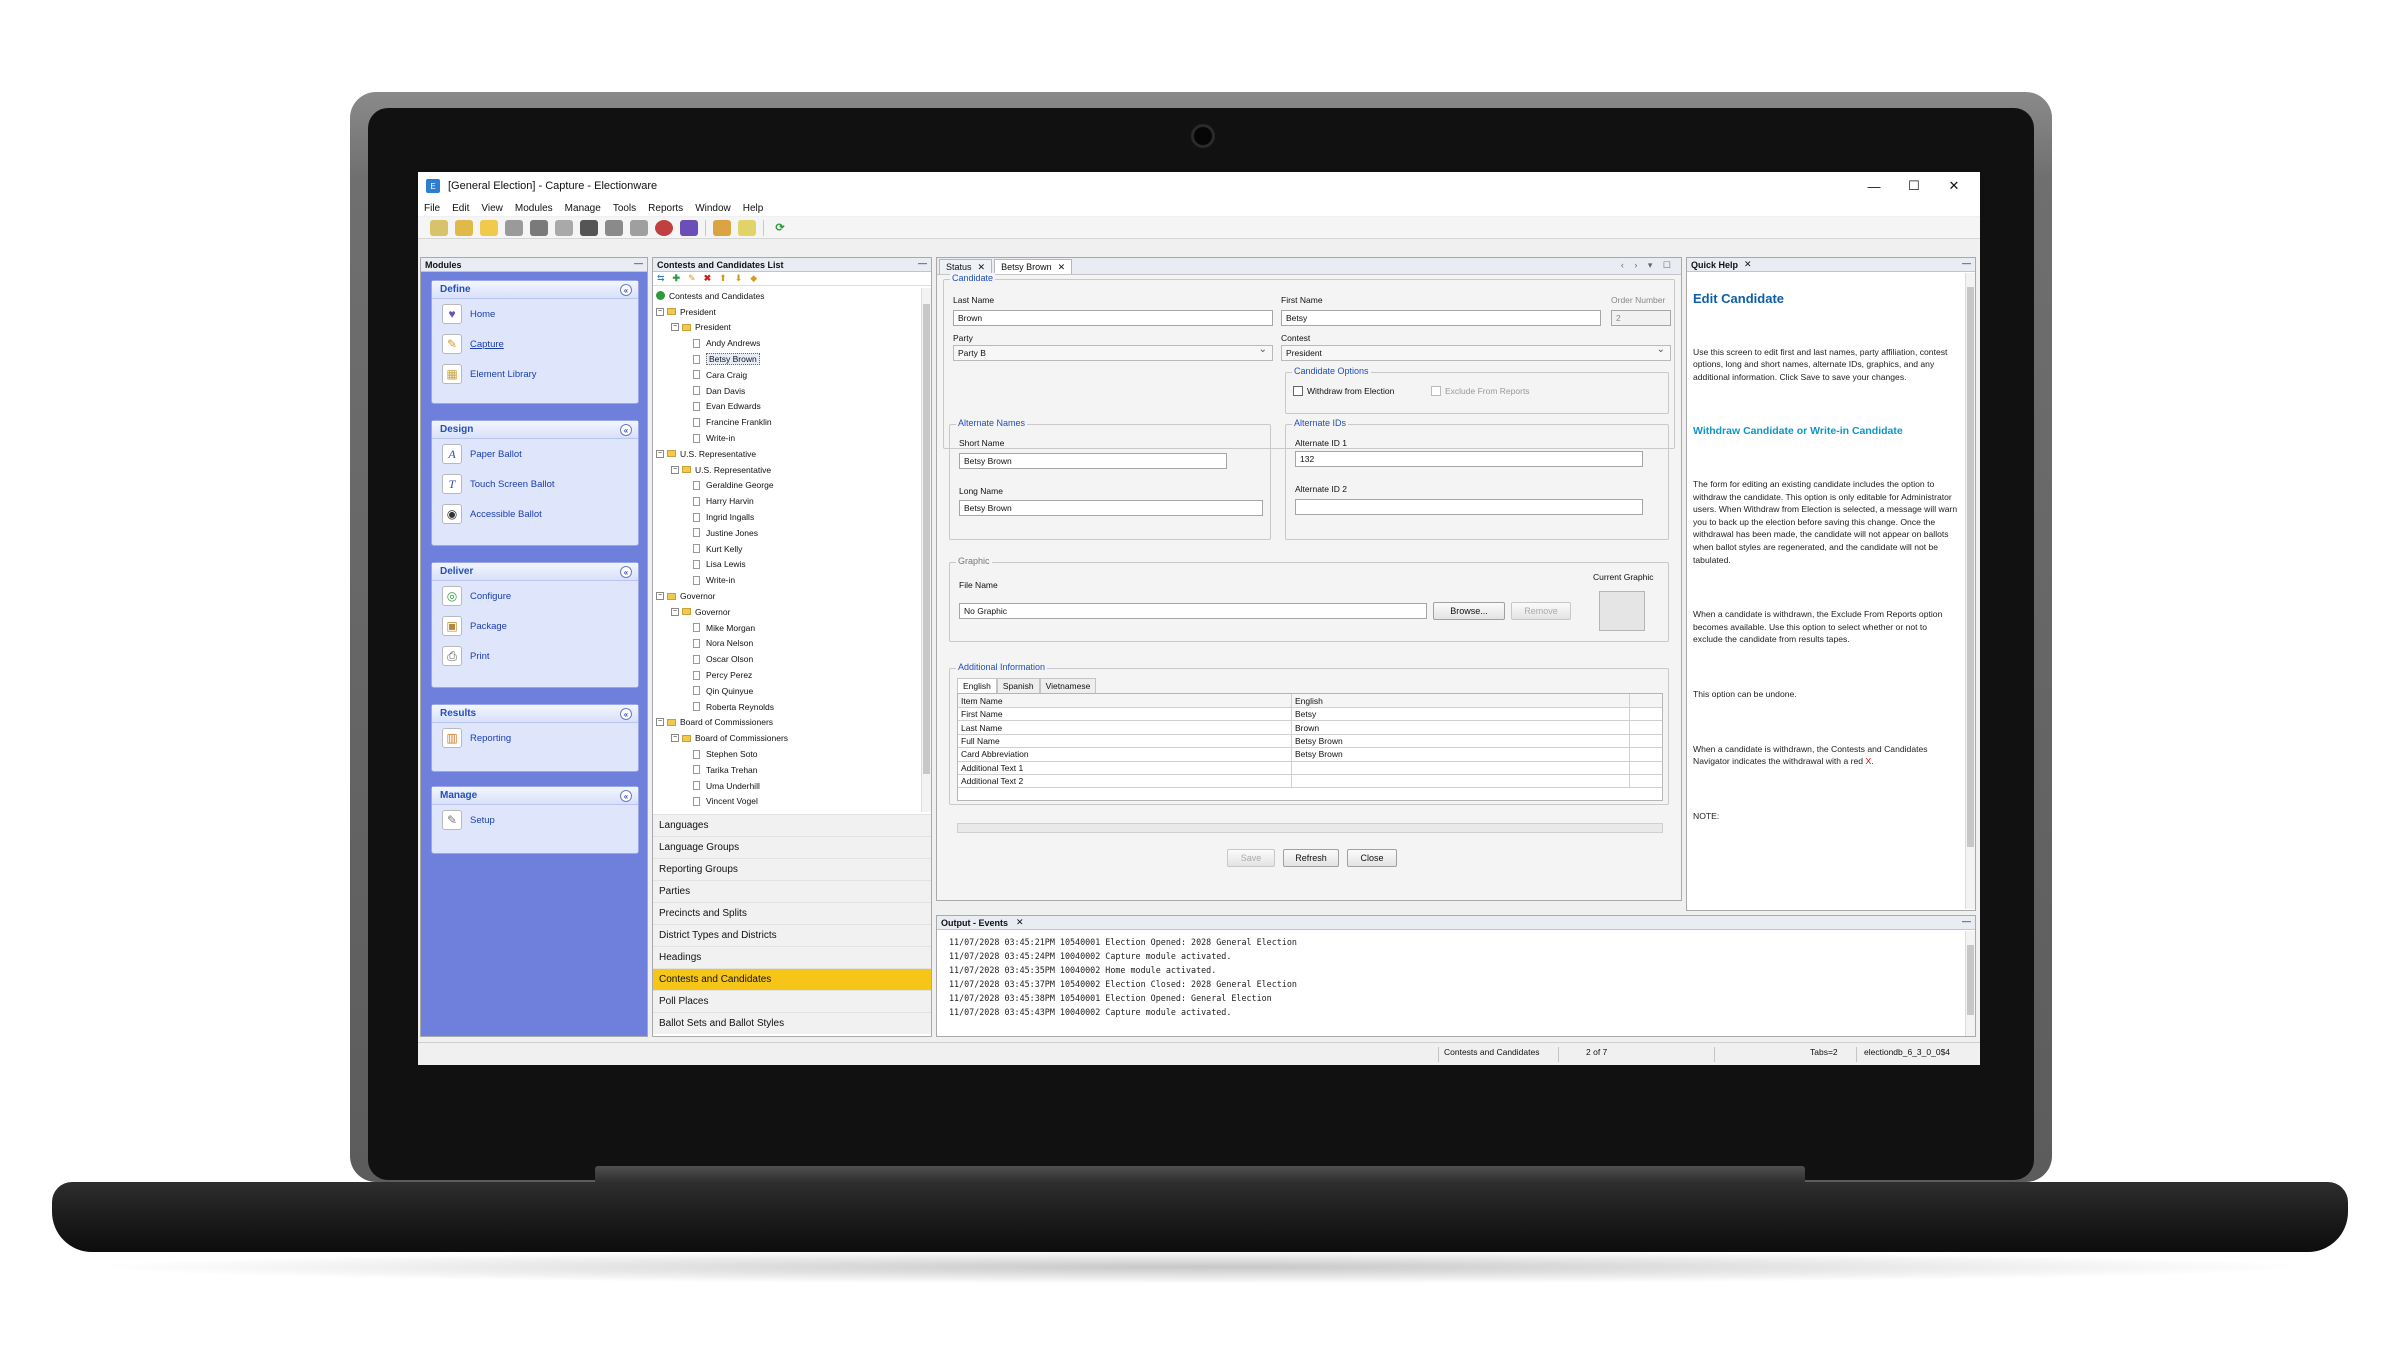 The width and height of the screenshot is (2400, 1368). Describe the element at coordinates (787, 675) in the screenshot. I see `tree-candidate: Percy Perez` at that location.